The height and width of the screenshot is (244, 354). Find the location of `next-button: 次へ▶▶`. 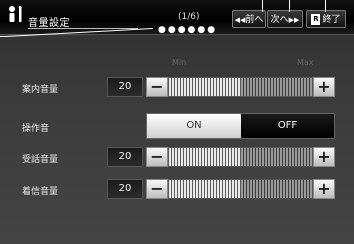

next-button: 次へ▶▶ is located at coordinates (285, 19).